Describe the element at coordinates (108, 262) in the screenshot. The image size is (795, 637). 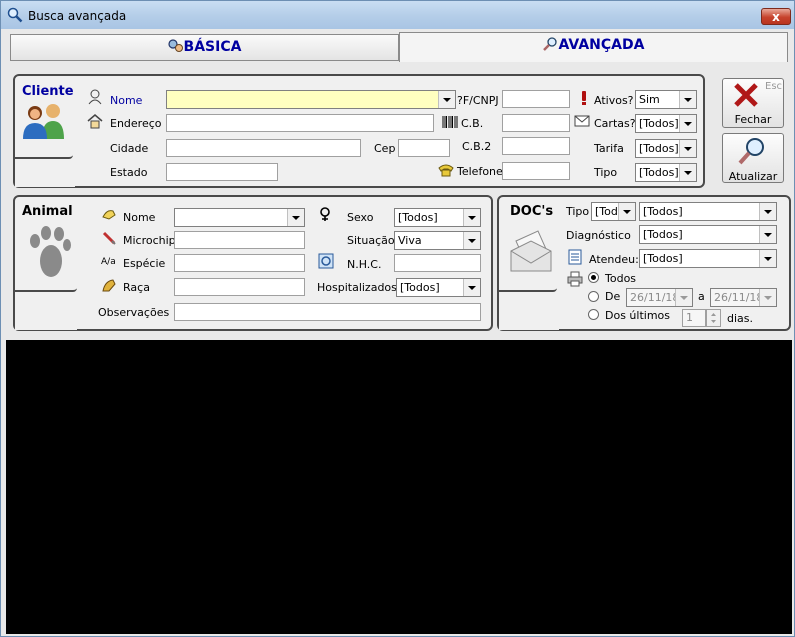
I see `species-icon: A/a` at that location.